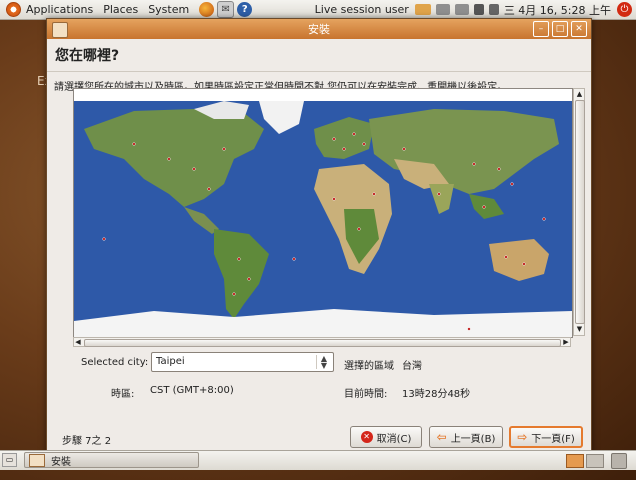 The height and width of the screenshot is (480, 636). Describe the element at coordinates (579, 94) in the screenshot. I see `scroll-up-icon: ▲` at that location.